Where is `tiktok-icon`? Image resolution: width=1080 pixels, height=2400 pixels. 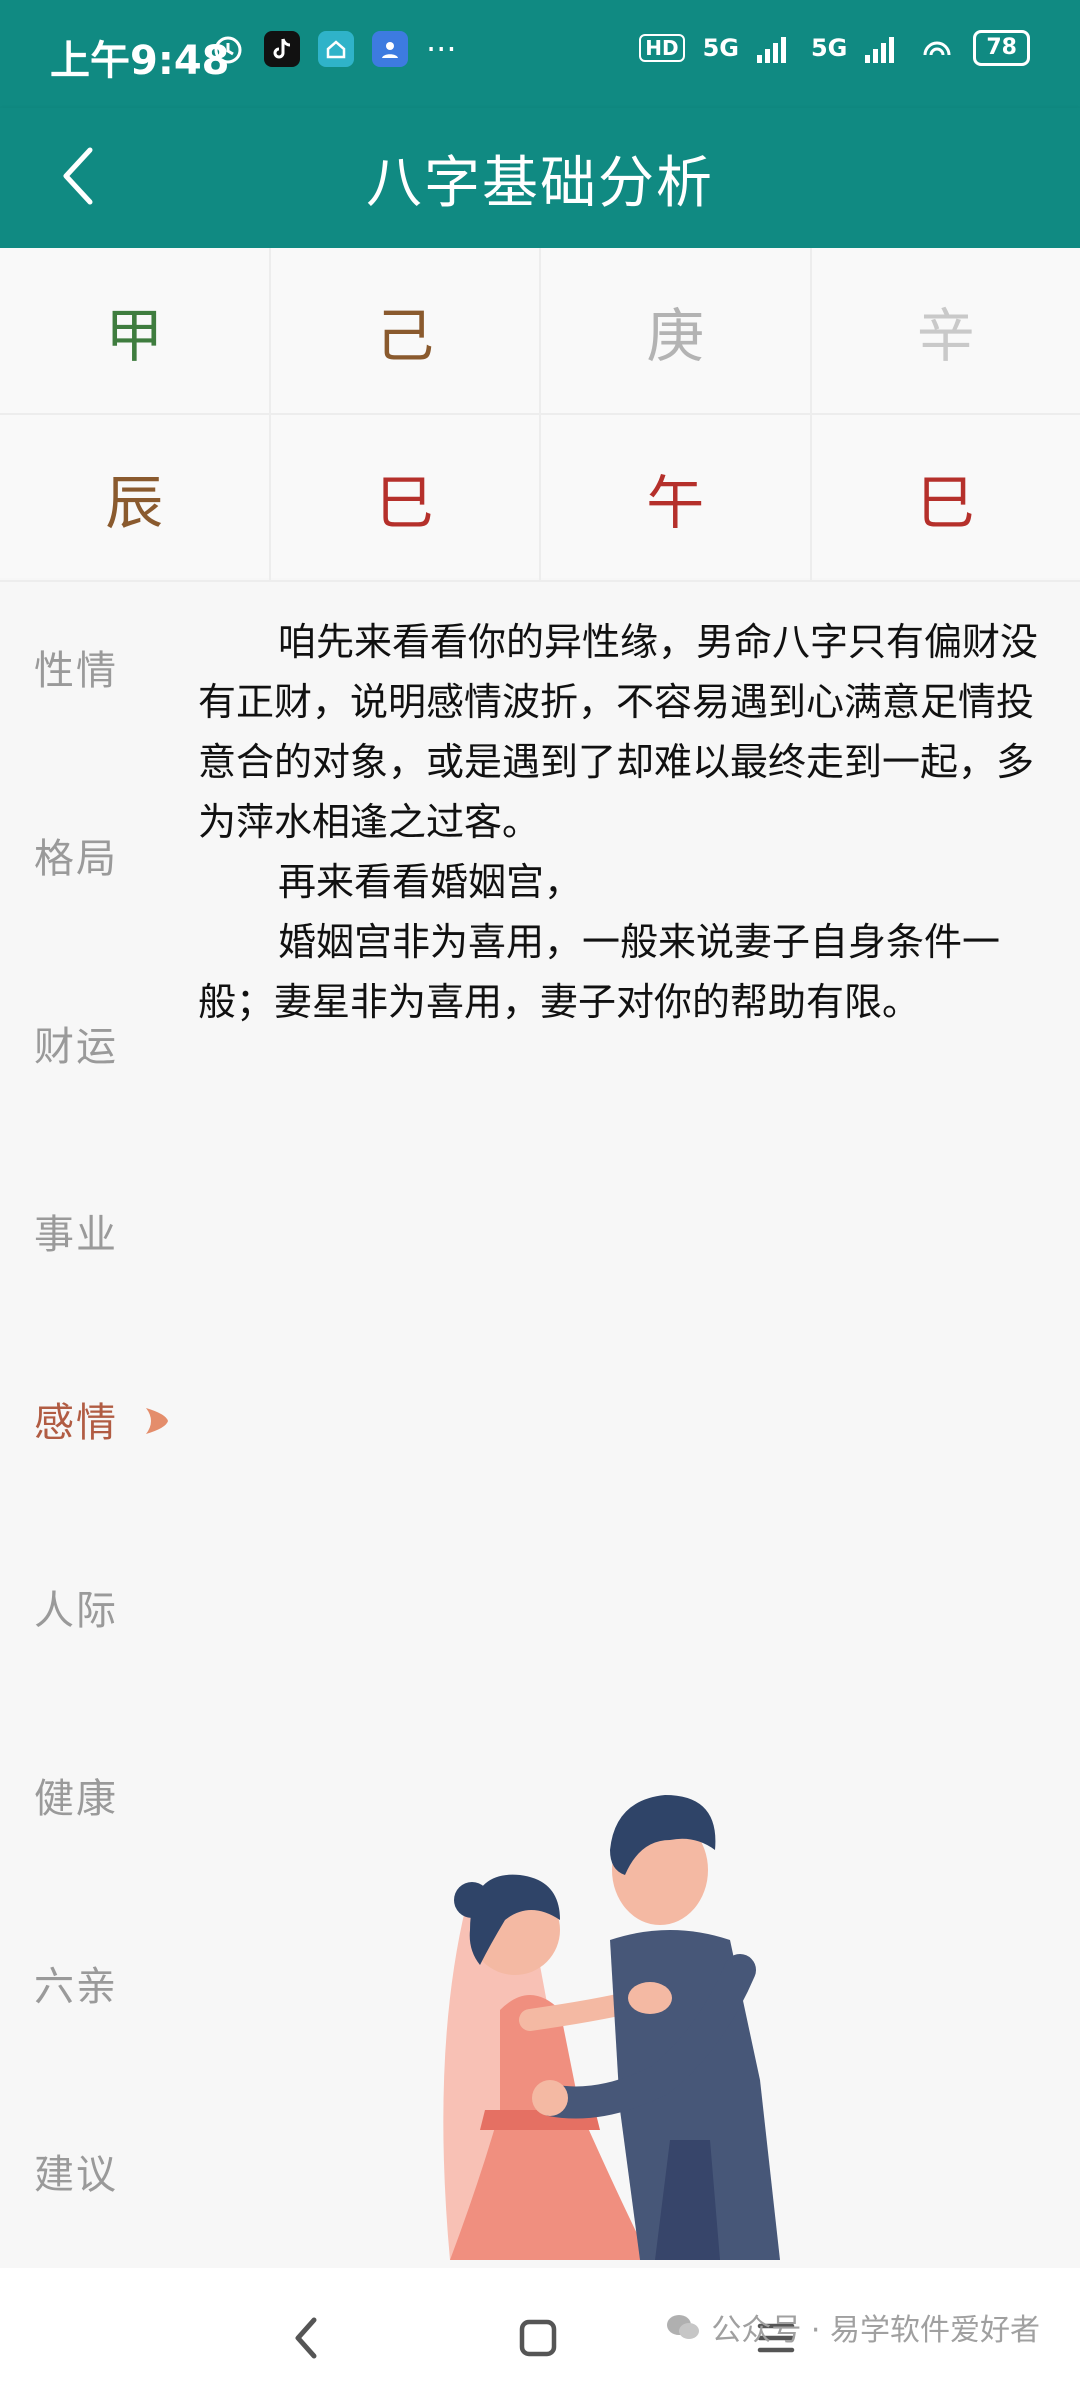 tiktok-icon is located at coordinates (282, 49).